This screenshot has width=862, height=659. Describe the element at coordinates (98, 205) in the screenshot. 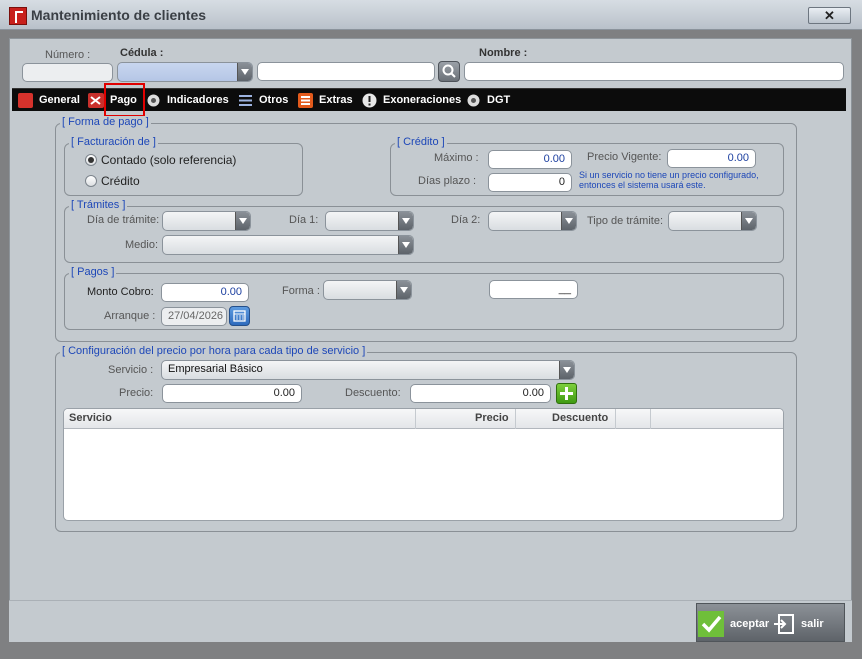

I see `tramites-legend: [ Trámites ]` at that location.